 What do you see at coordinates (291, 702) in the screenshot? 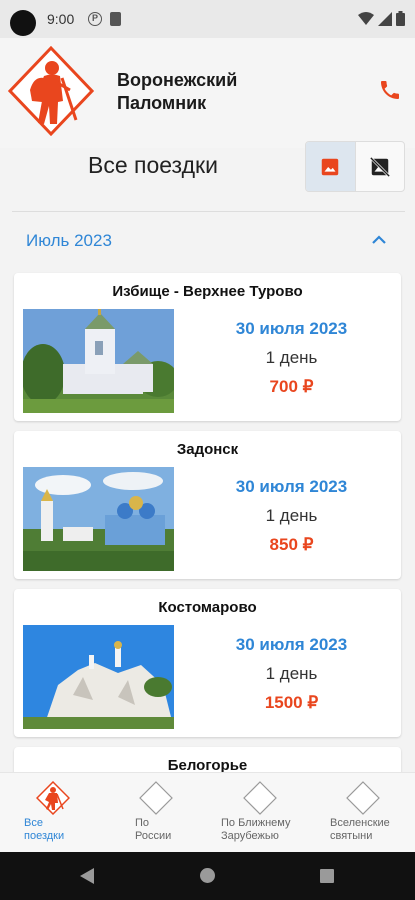
I see `trip-price: 1500 ₽` at bounding box center [291, 702].